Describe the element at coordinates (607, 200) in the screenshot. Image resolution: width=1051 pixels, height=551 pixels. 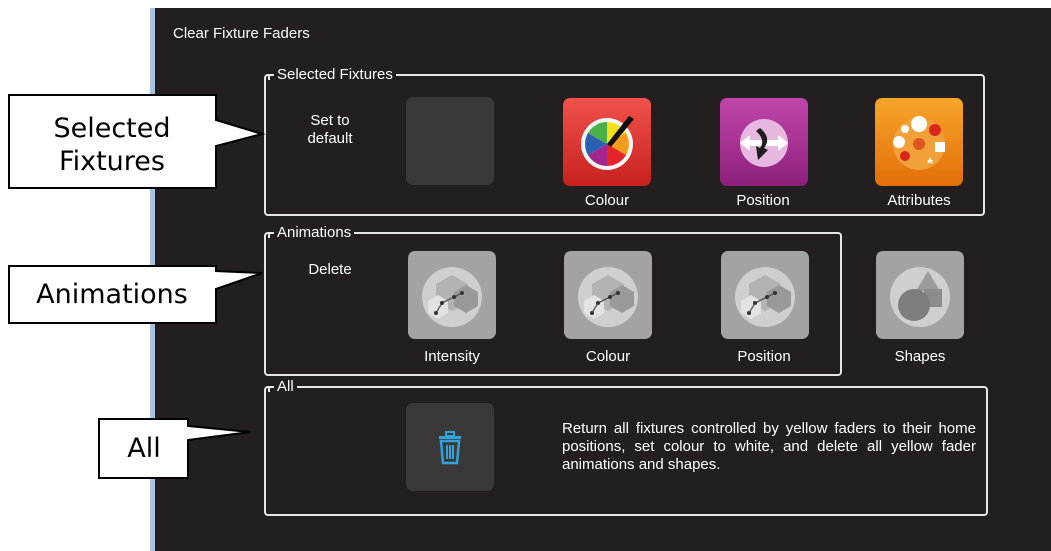
I see `colour-tile-label: Colour` at that location.